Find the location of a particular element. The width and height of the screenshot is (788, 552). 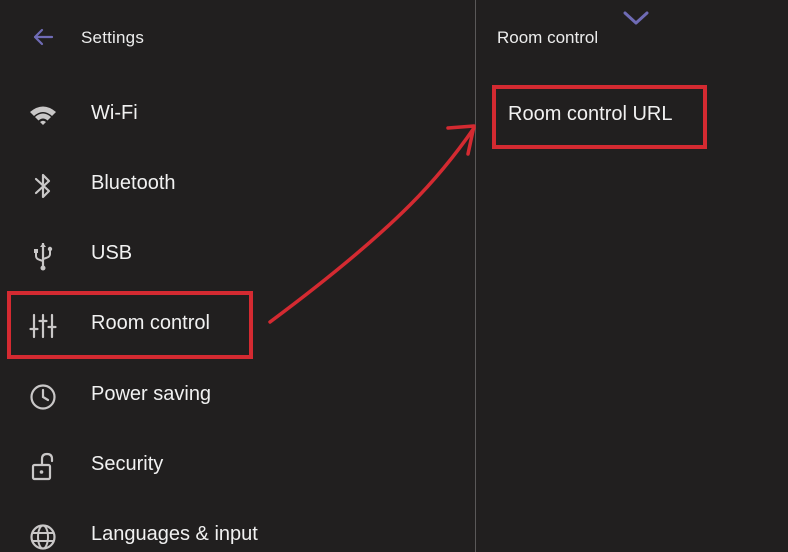

pane-divider is located at coordinates (475, 276).